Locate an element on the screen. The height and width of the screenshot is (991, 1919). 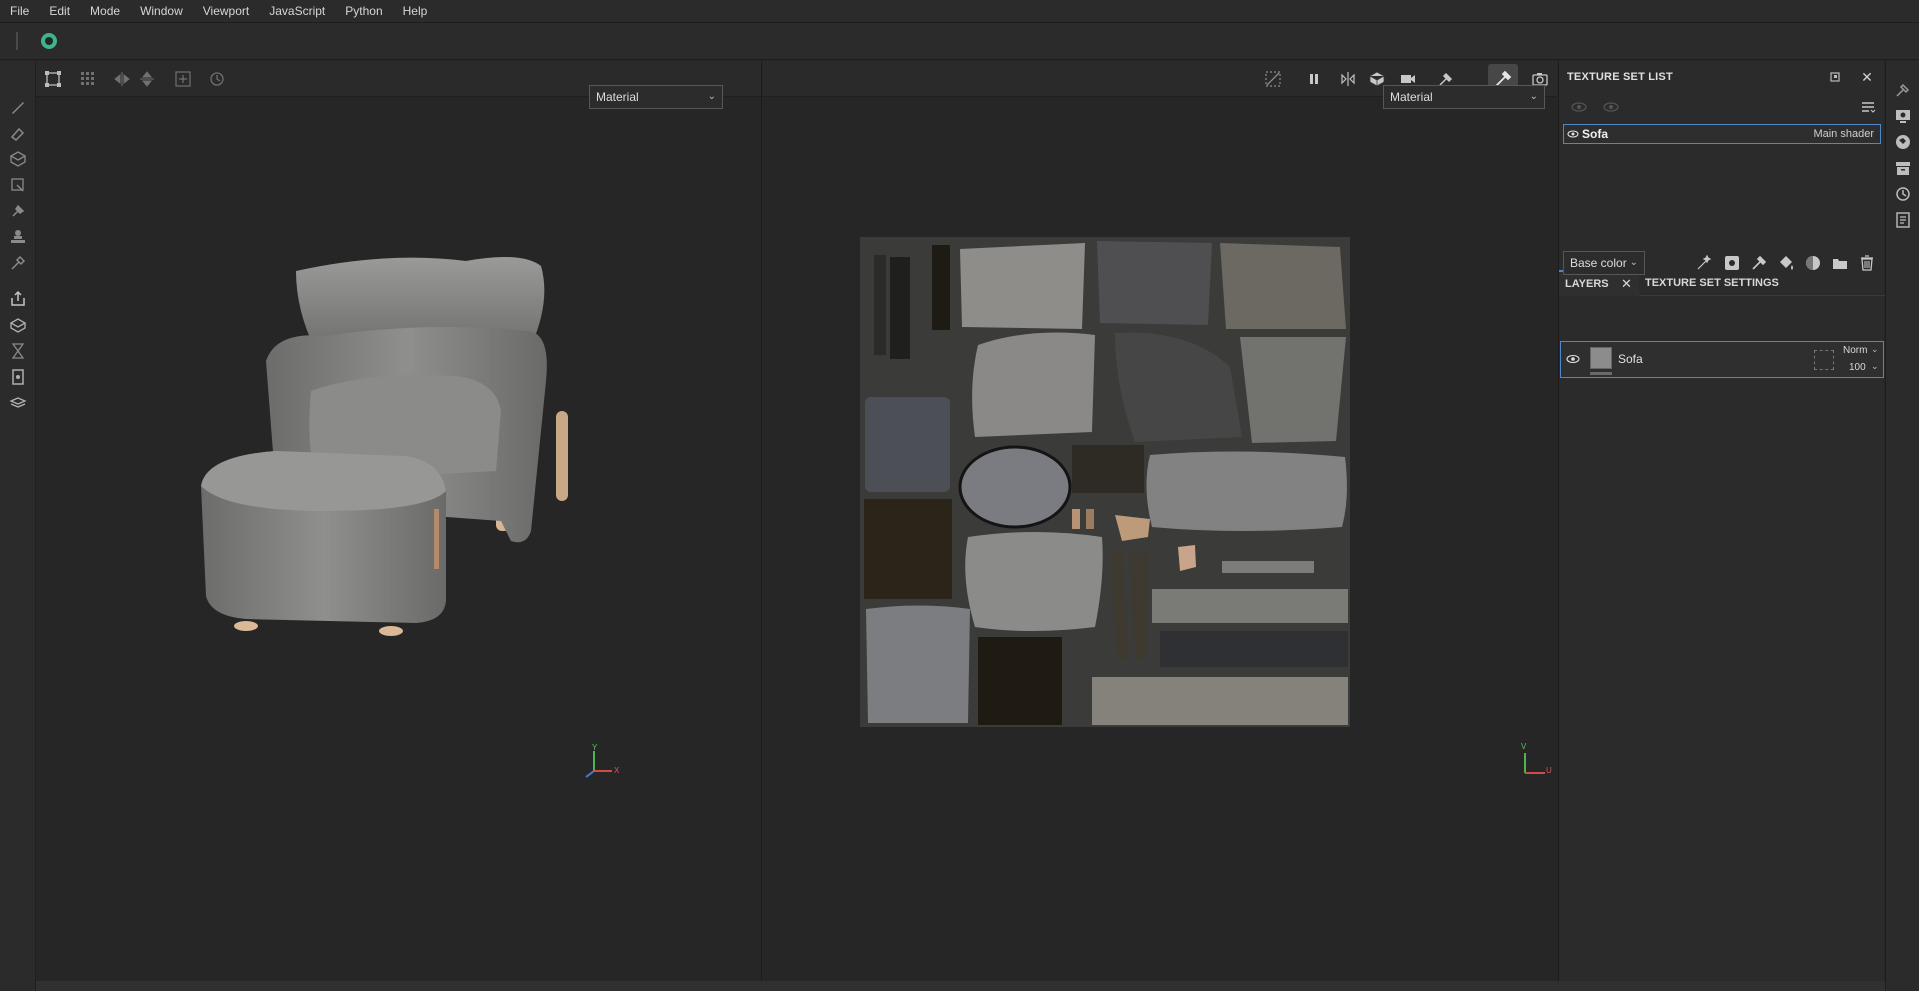
layer-channel-value: Base color is located at coordinates (1598, 263).